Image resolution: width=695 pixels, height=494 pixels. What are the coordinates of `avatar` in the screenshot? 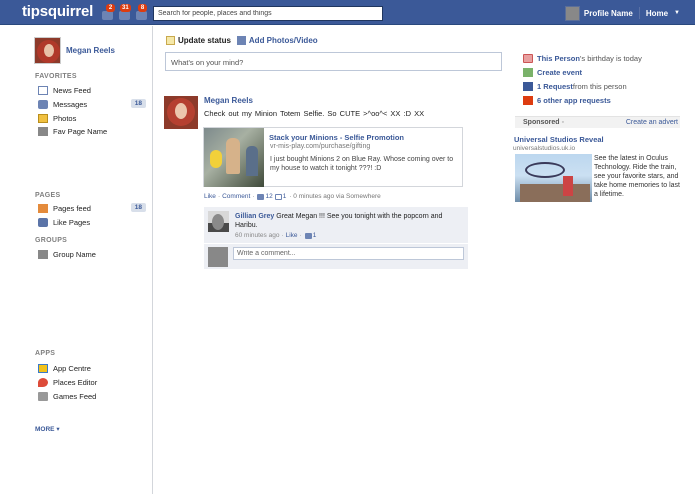 It's located at (47, 50).